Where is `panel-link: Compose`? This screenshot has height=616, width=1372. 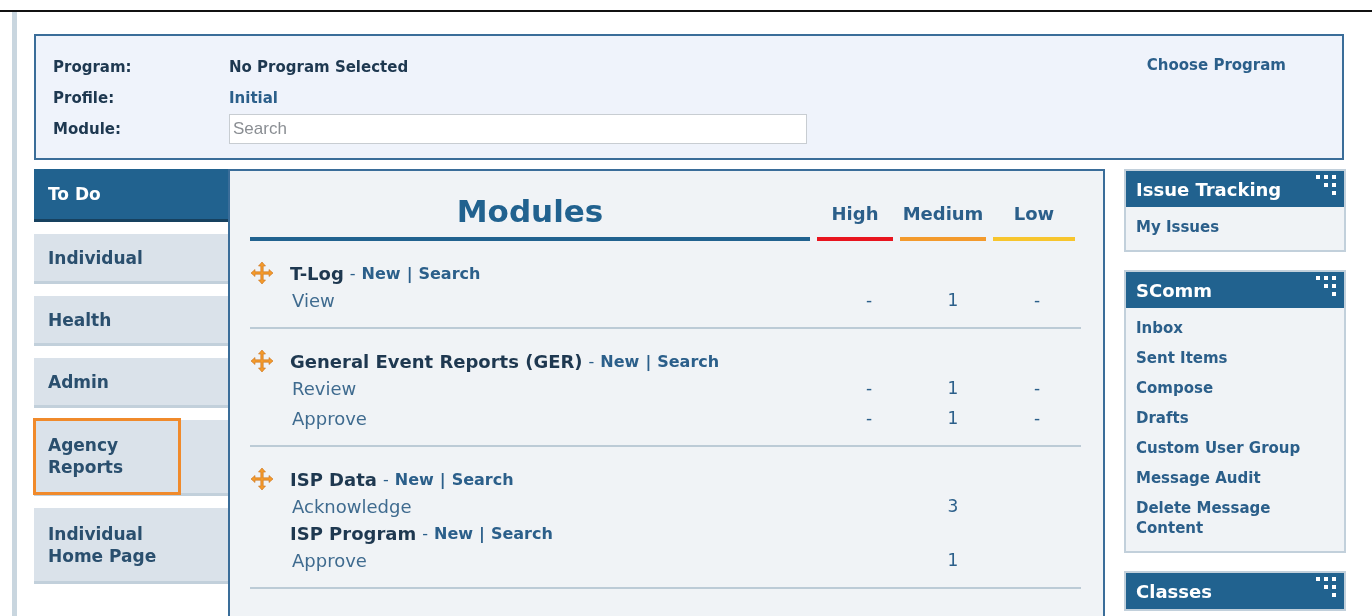 panel-link: Compose is located at coordinates (1236, 389).